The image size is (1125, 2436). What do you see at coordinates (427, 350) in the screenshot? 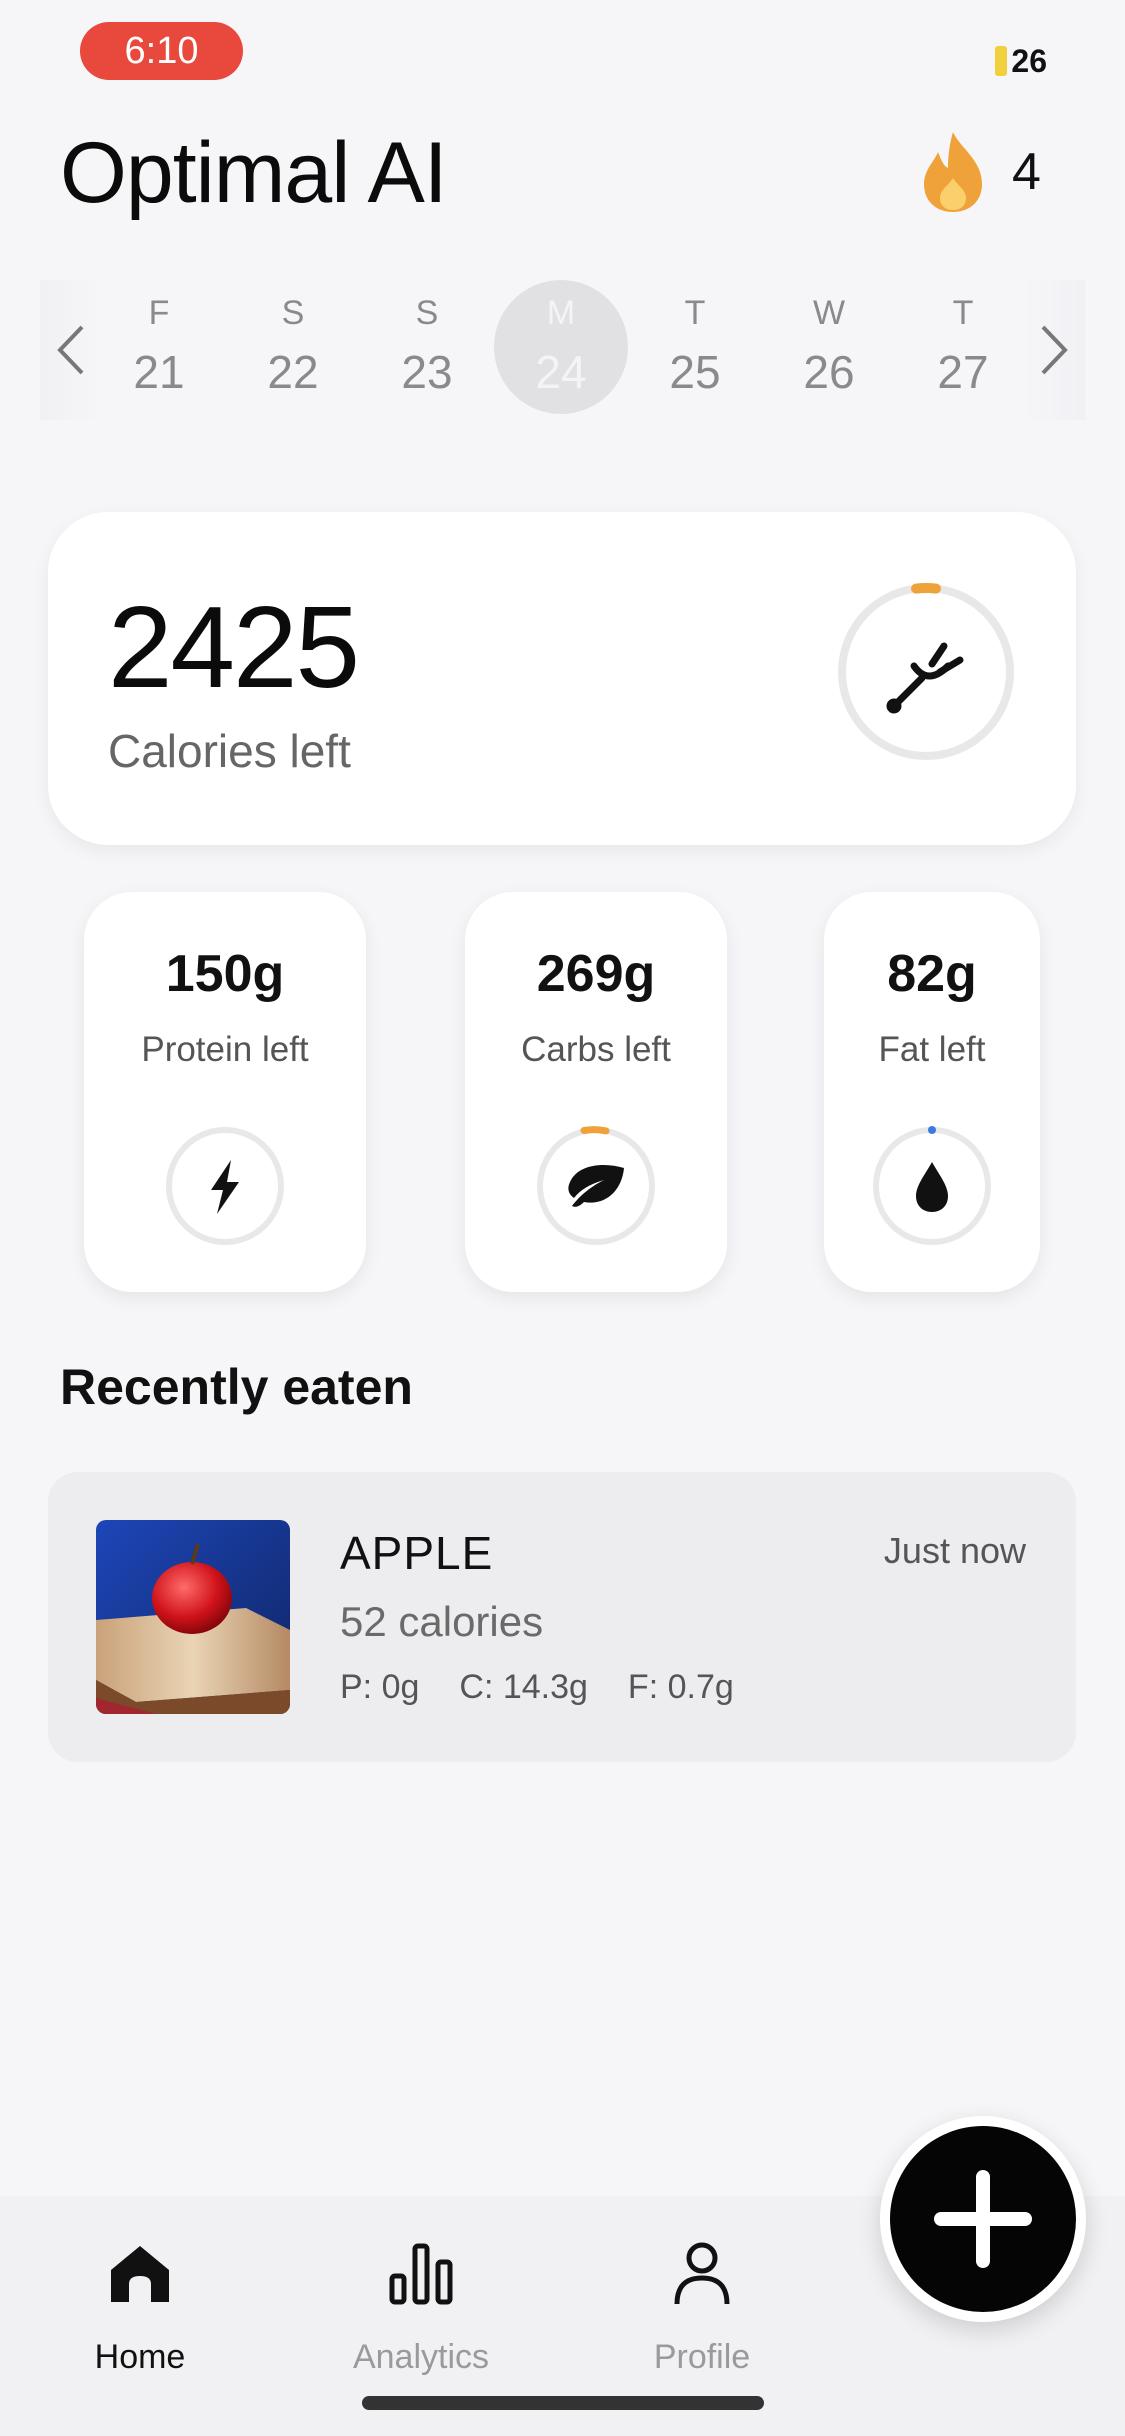
I see `day-sun-23: S 23` at bounding box center [427, 350].